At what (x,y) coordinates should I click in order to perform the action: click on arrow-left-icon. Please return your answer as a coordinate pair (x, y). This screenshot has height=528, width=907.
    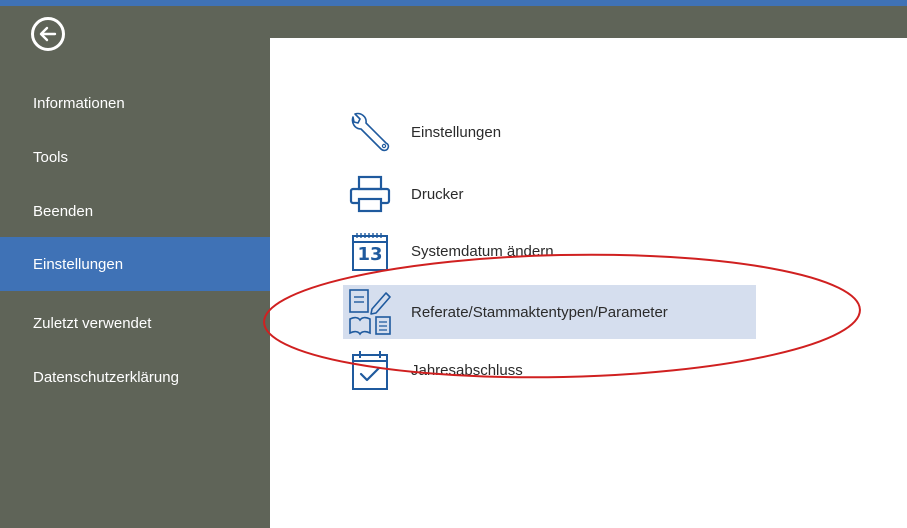
    Looking at the image, I should click on (48, 34).